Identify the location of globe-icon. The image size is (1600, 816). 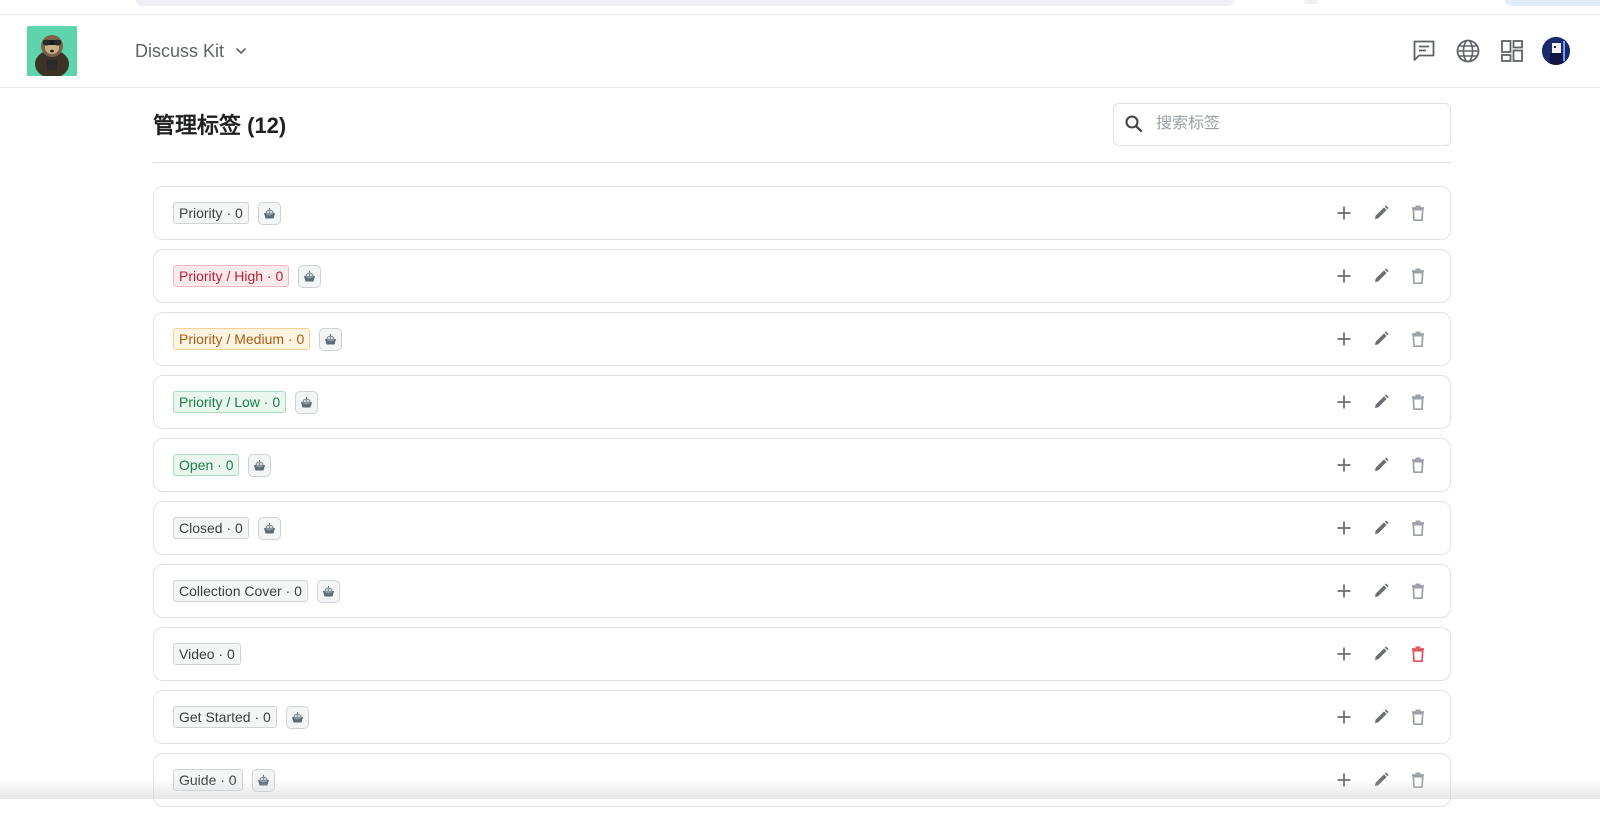
(1468, 51).